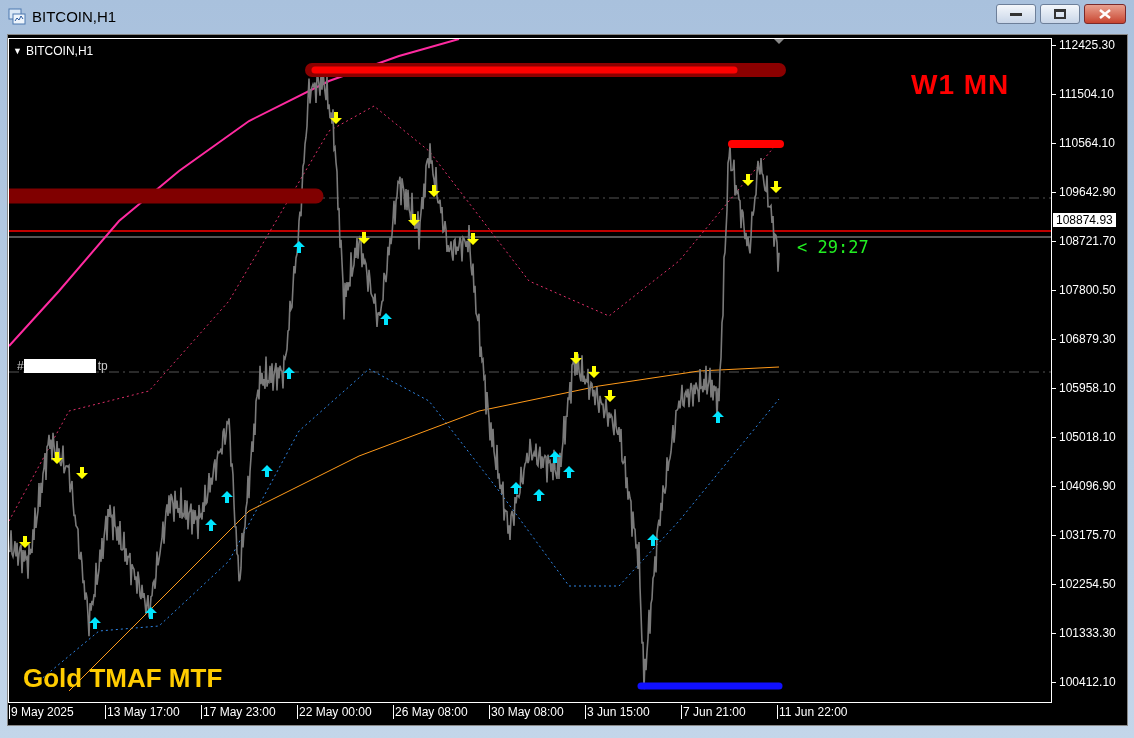  What do you see at coordinates (57, 712) in the screenshot?
I see `time-axis-label: 9 May 2025` at bounding box center [57, 712].